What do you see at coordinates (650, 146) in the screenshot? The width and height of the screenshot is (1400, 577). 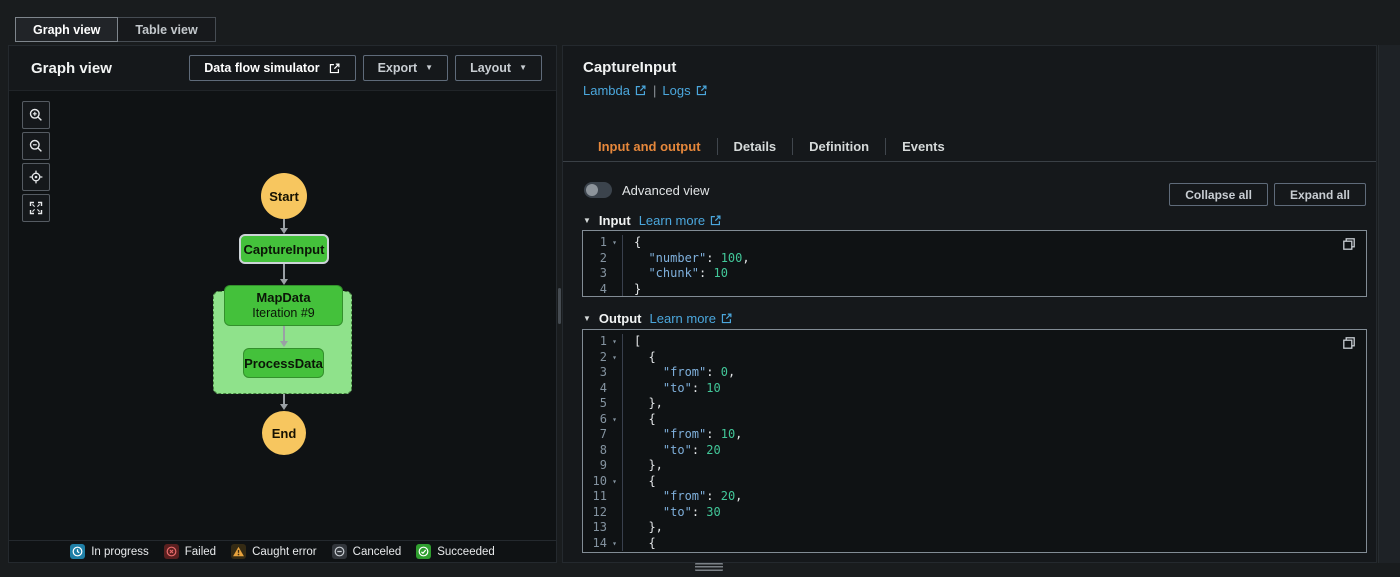 I see `tab-input-and-output: Input and output` at bounding box center [650, 146].